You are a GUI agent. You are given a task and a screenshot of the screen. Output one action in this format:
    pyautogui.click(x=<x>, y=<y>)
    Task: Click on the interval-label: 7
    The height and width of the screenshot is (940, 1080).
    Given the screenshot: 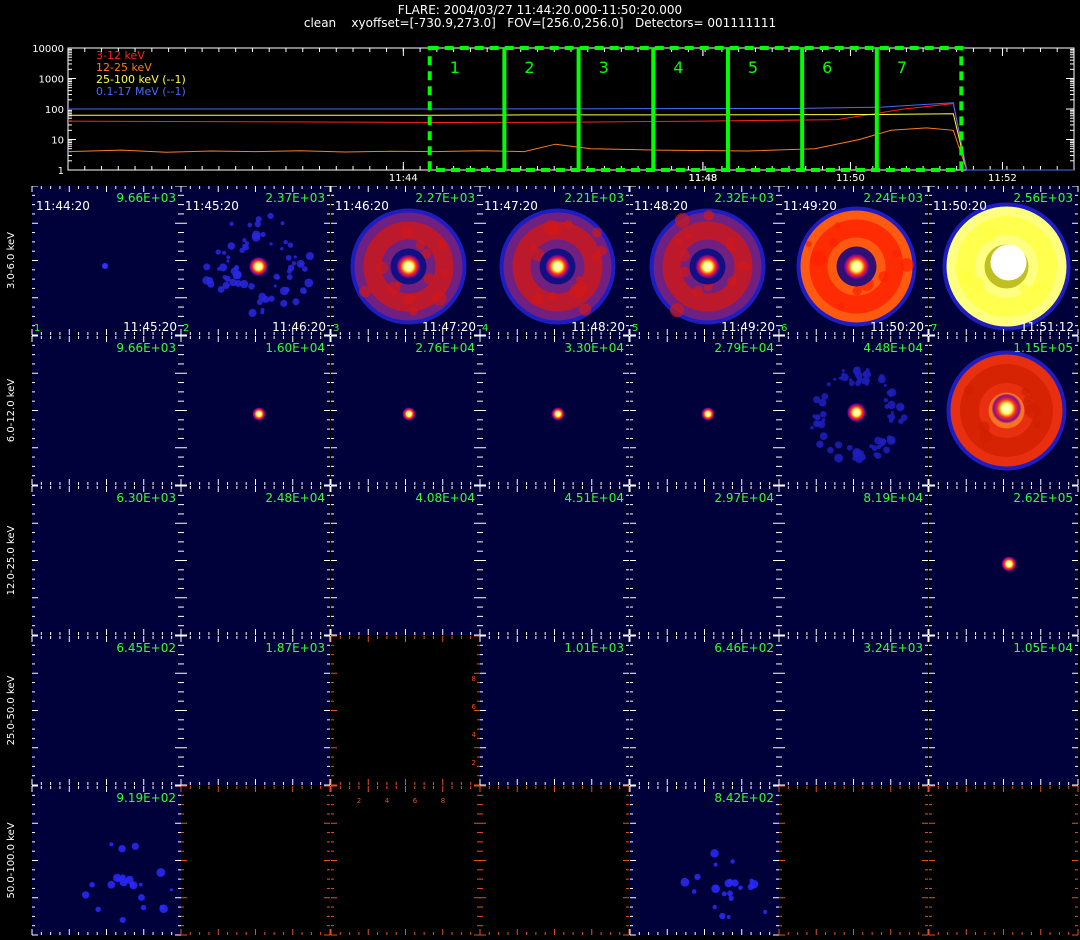 What is the action you would take?
    pyautogui.click(x=902, y=67)
    